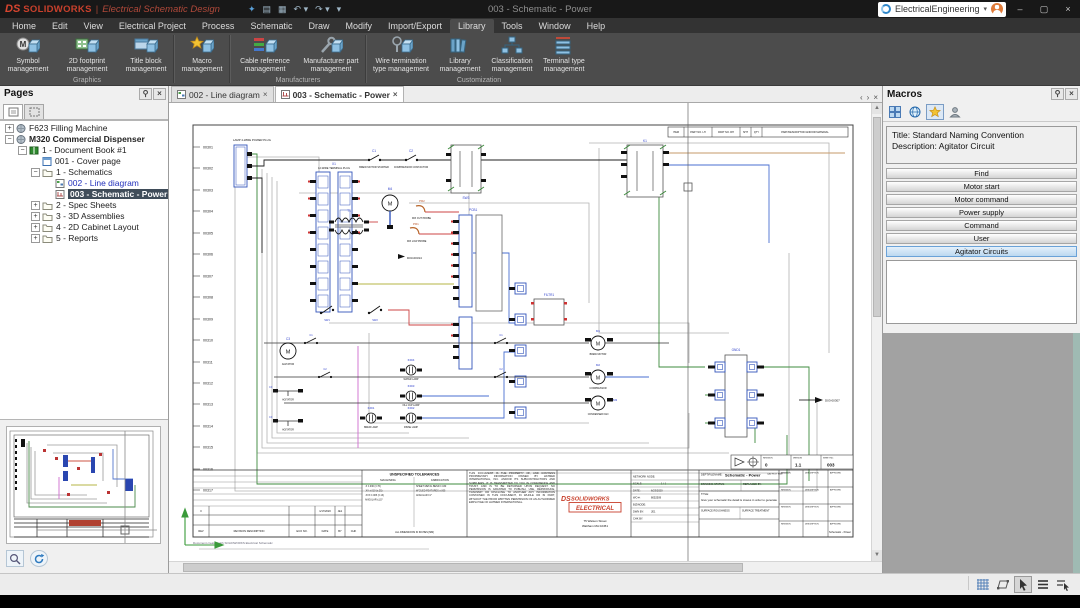 The width and height of the screenshot is (1080, 608). What do you see at coordinates (713, 484) in the screenshot?
I see `svg-text: DRAWING STATUS:` at bounding box center [713, 484].